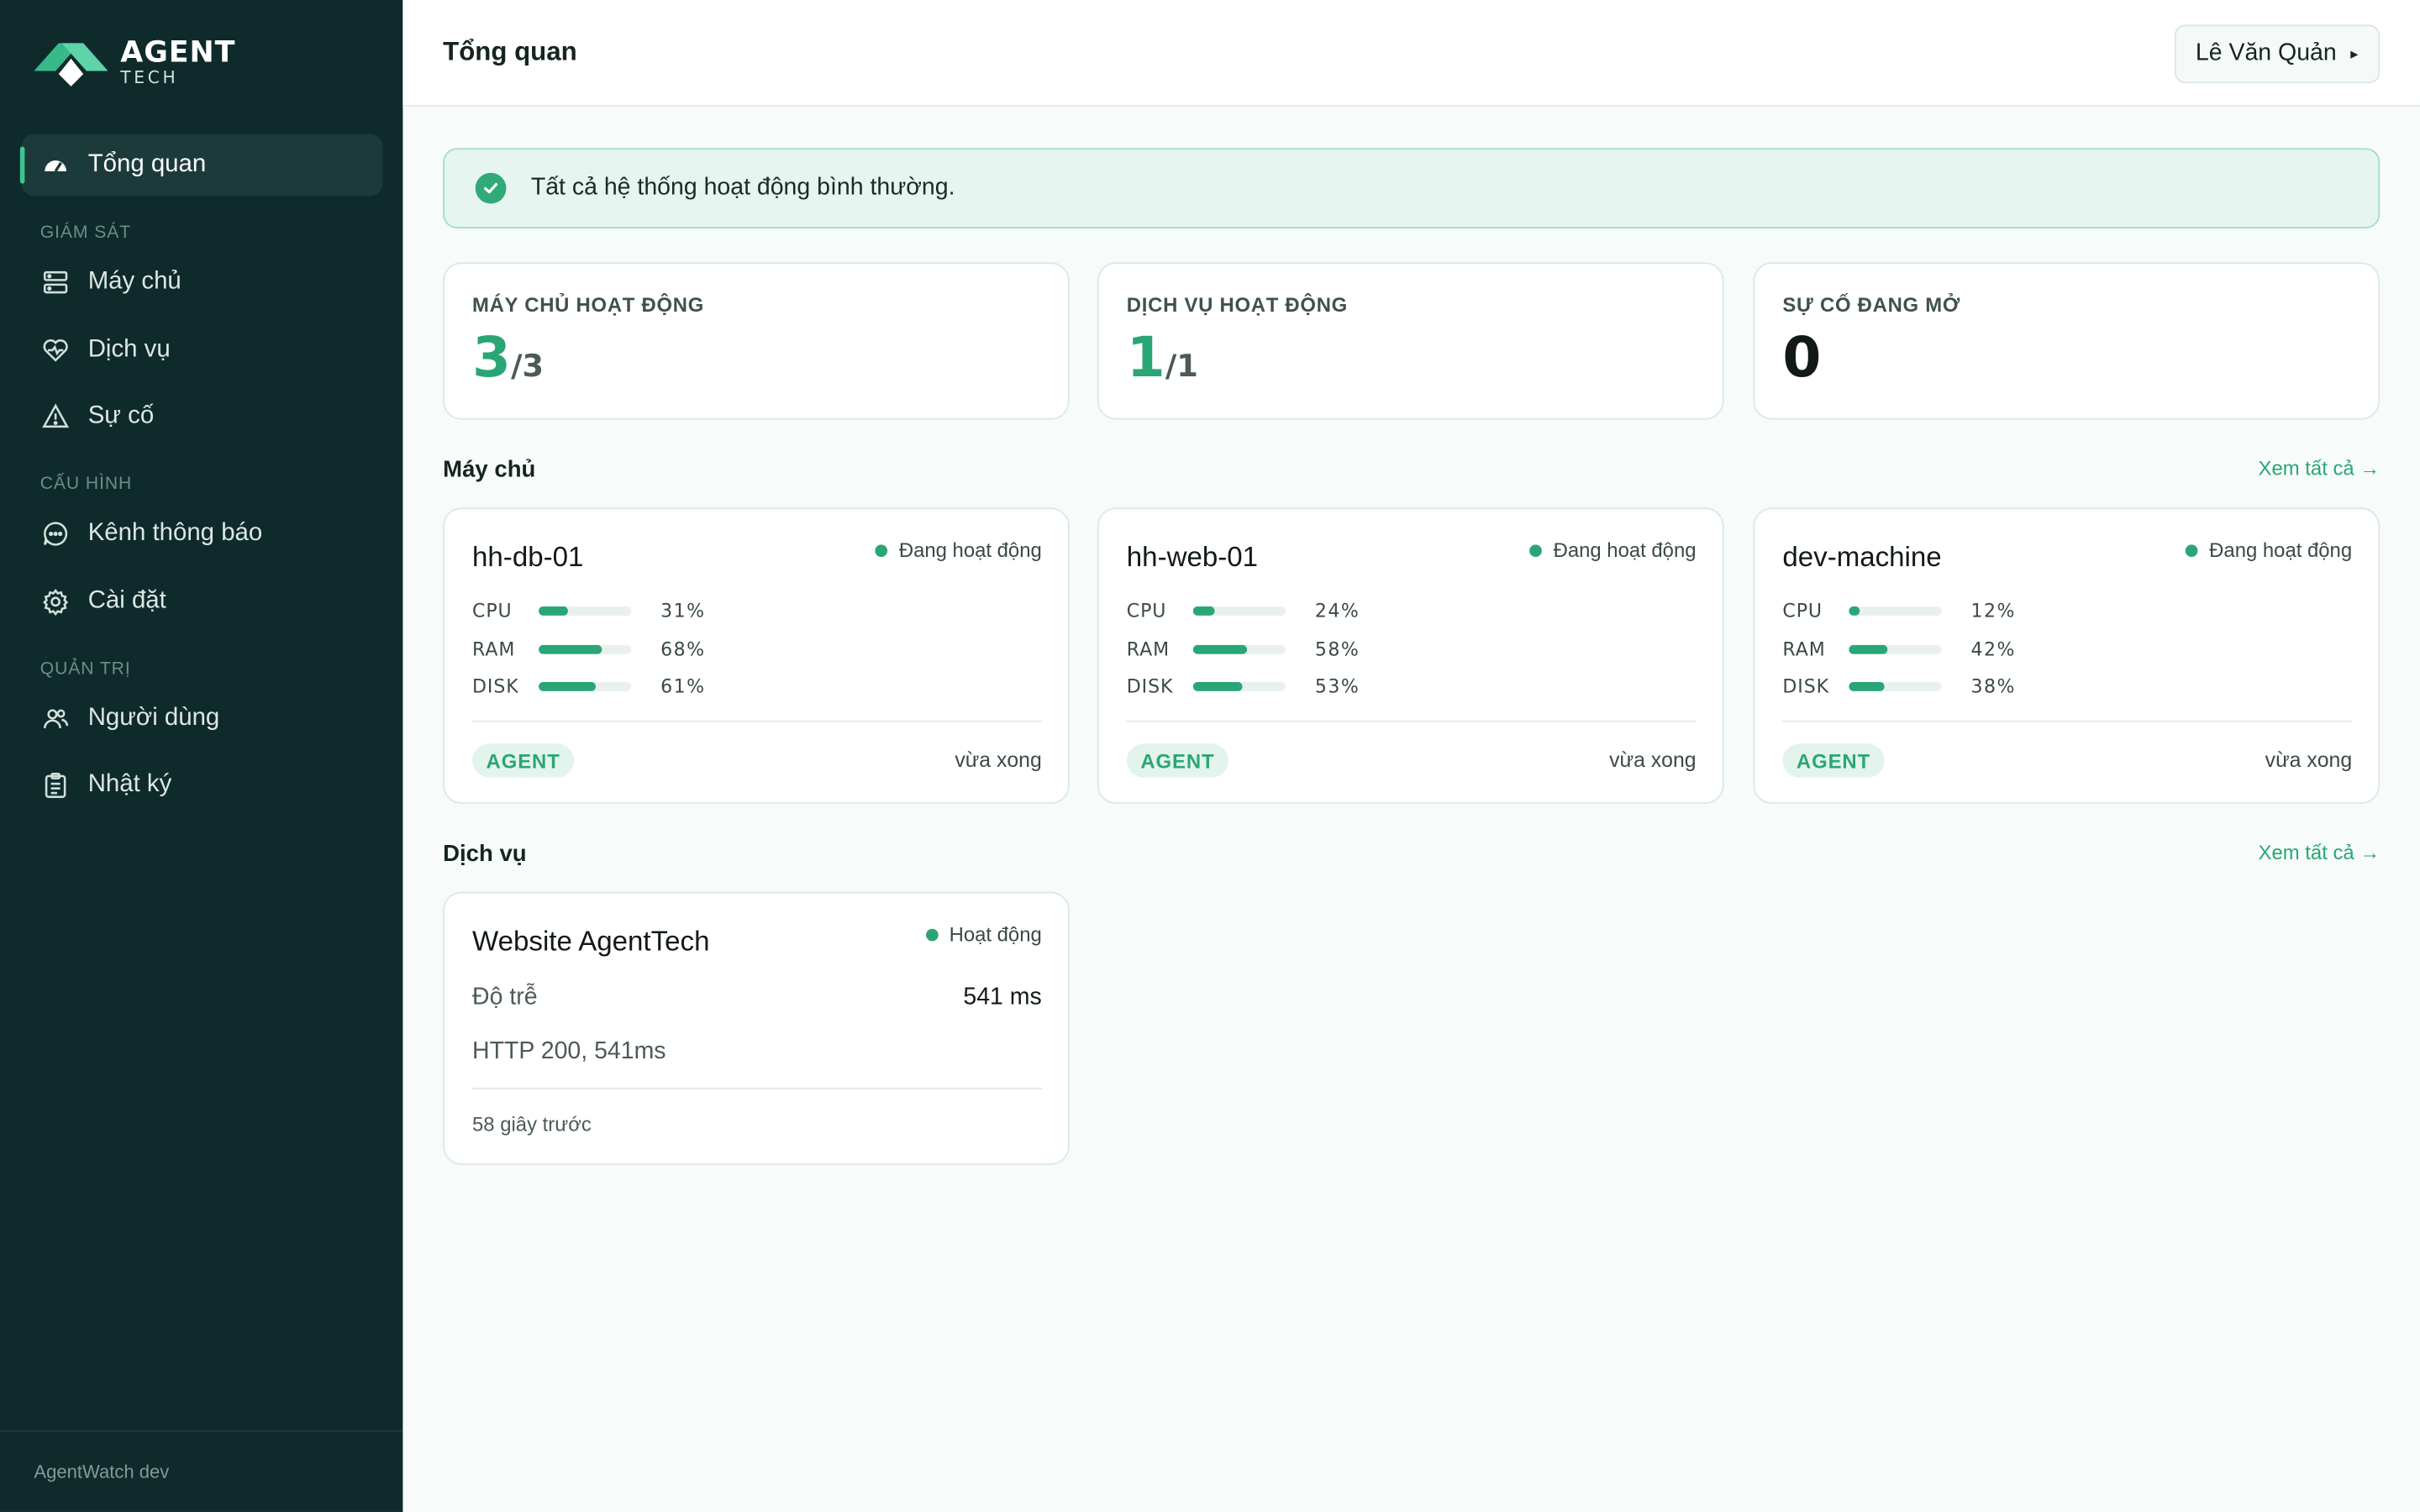  Describe the element at coordinates (202, 1471) in the screenshot. I see `sidebar-footer: AgentWatch dev` at that location.